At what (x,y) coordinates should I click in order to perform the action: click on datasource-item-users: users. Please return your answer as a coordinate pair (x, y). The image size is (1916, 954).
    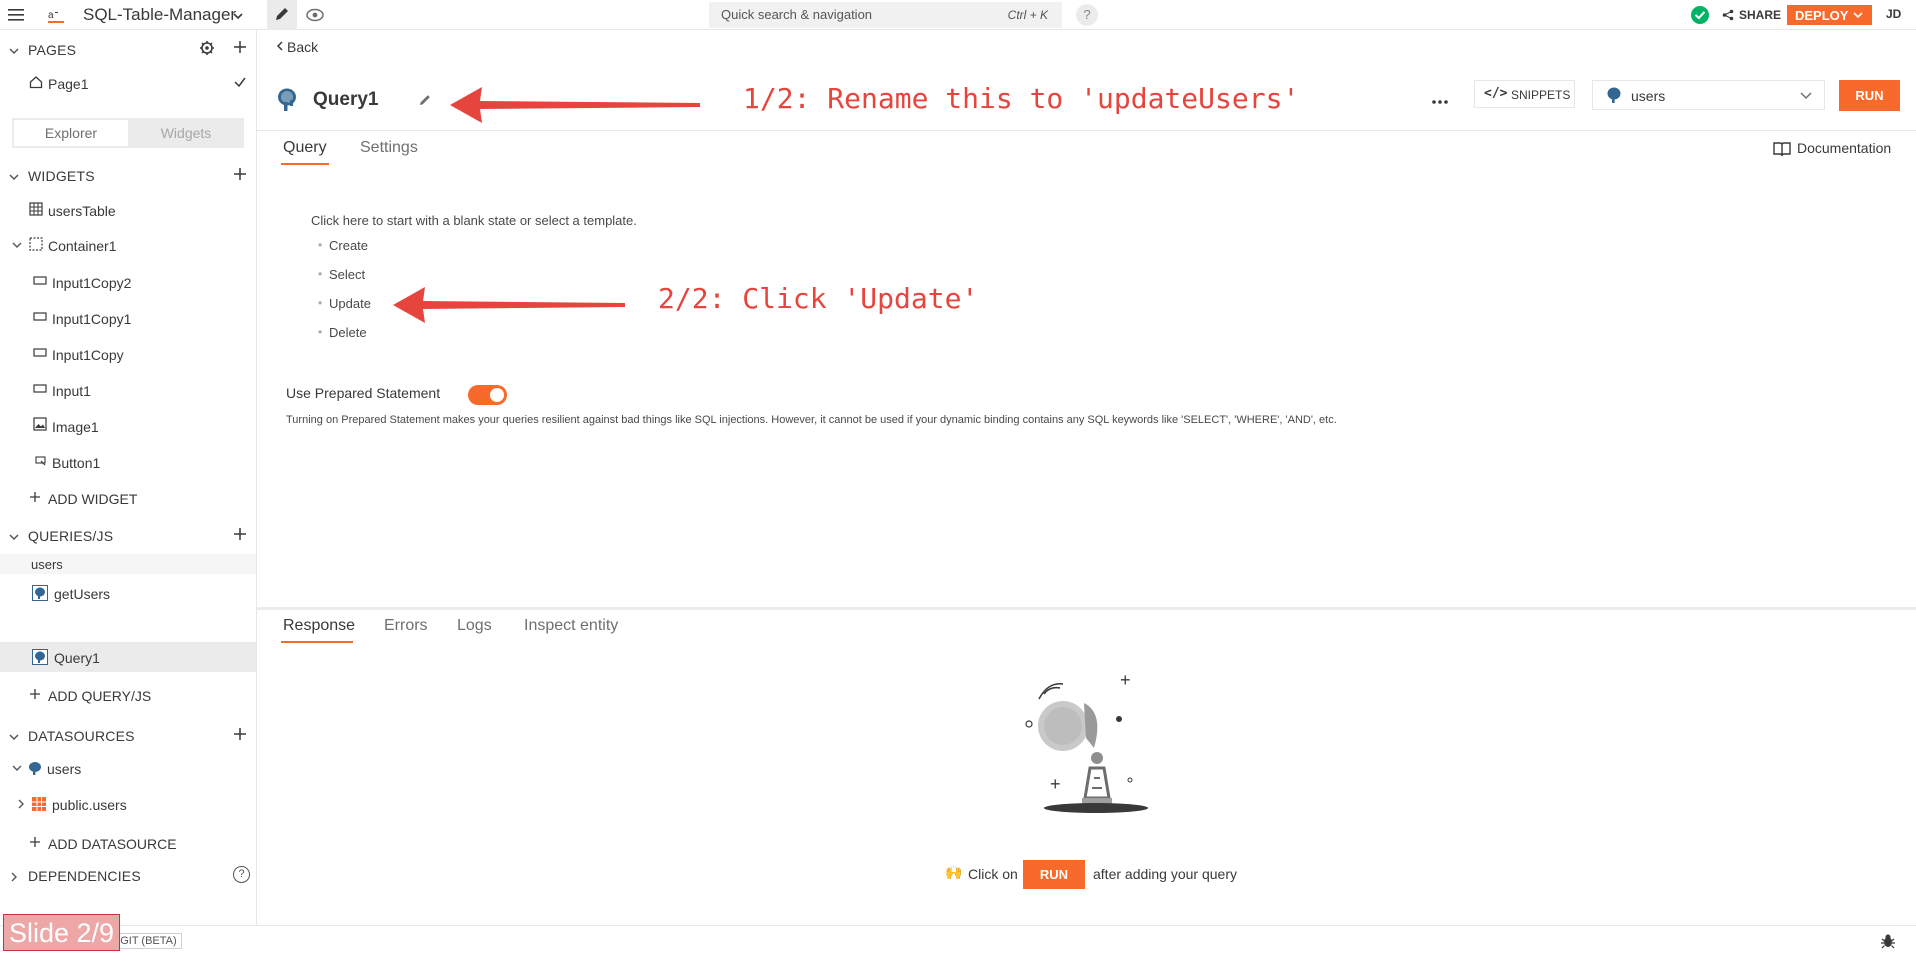
    Looking at the image, I should click on (128, 768).